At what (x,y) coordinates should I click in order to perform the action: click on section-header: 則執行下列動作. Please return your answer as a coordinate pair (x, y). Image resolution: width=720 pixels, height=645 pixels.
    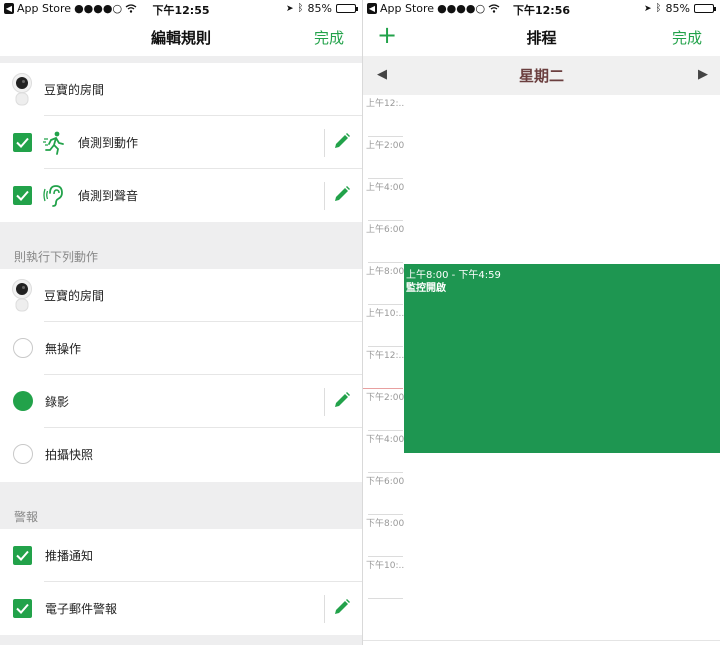
    Looking at the image, I should click on (181, 245).